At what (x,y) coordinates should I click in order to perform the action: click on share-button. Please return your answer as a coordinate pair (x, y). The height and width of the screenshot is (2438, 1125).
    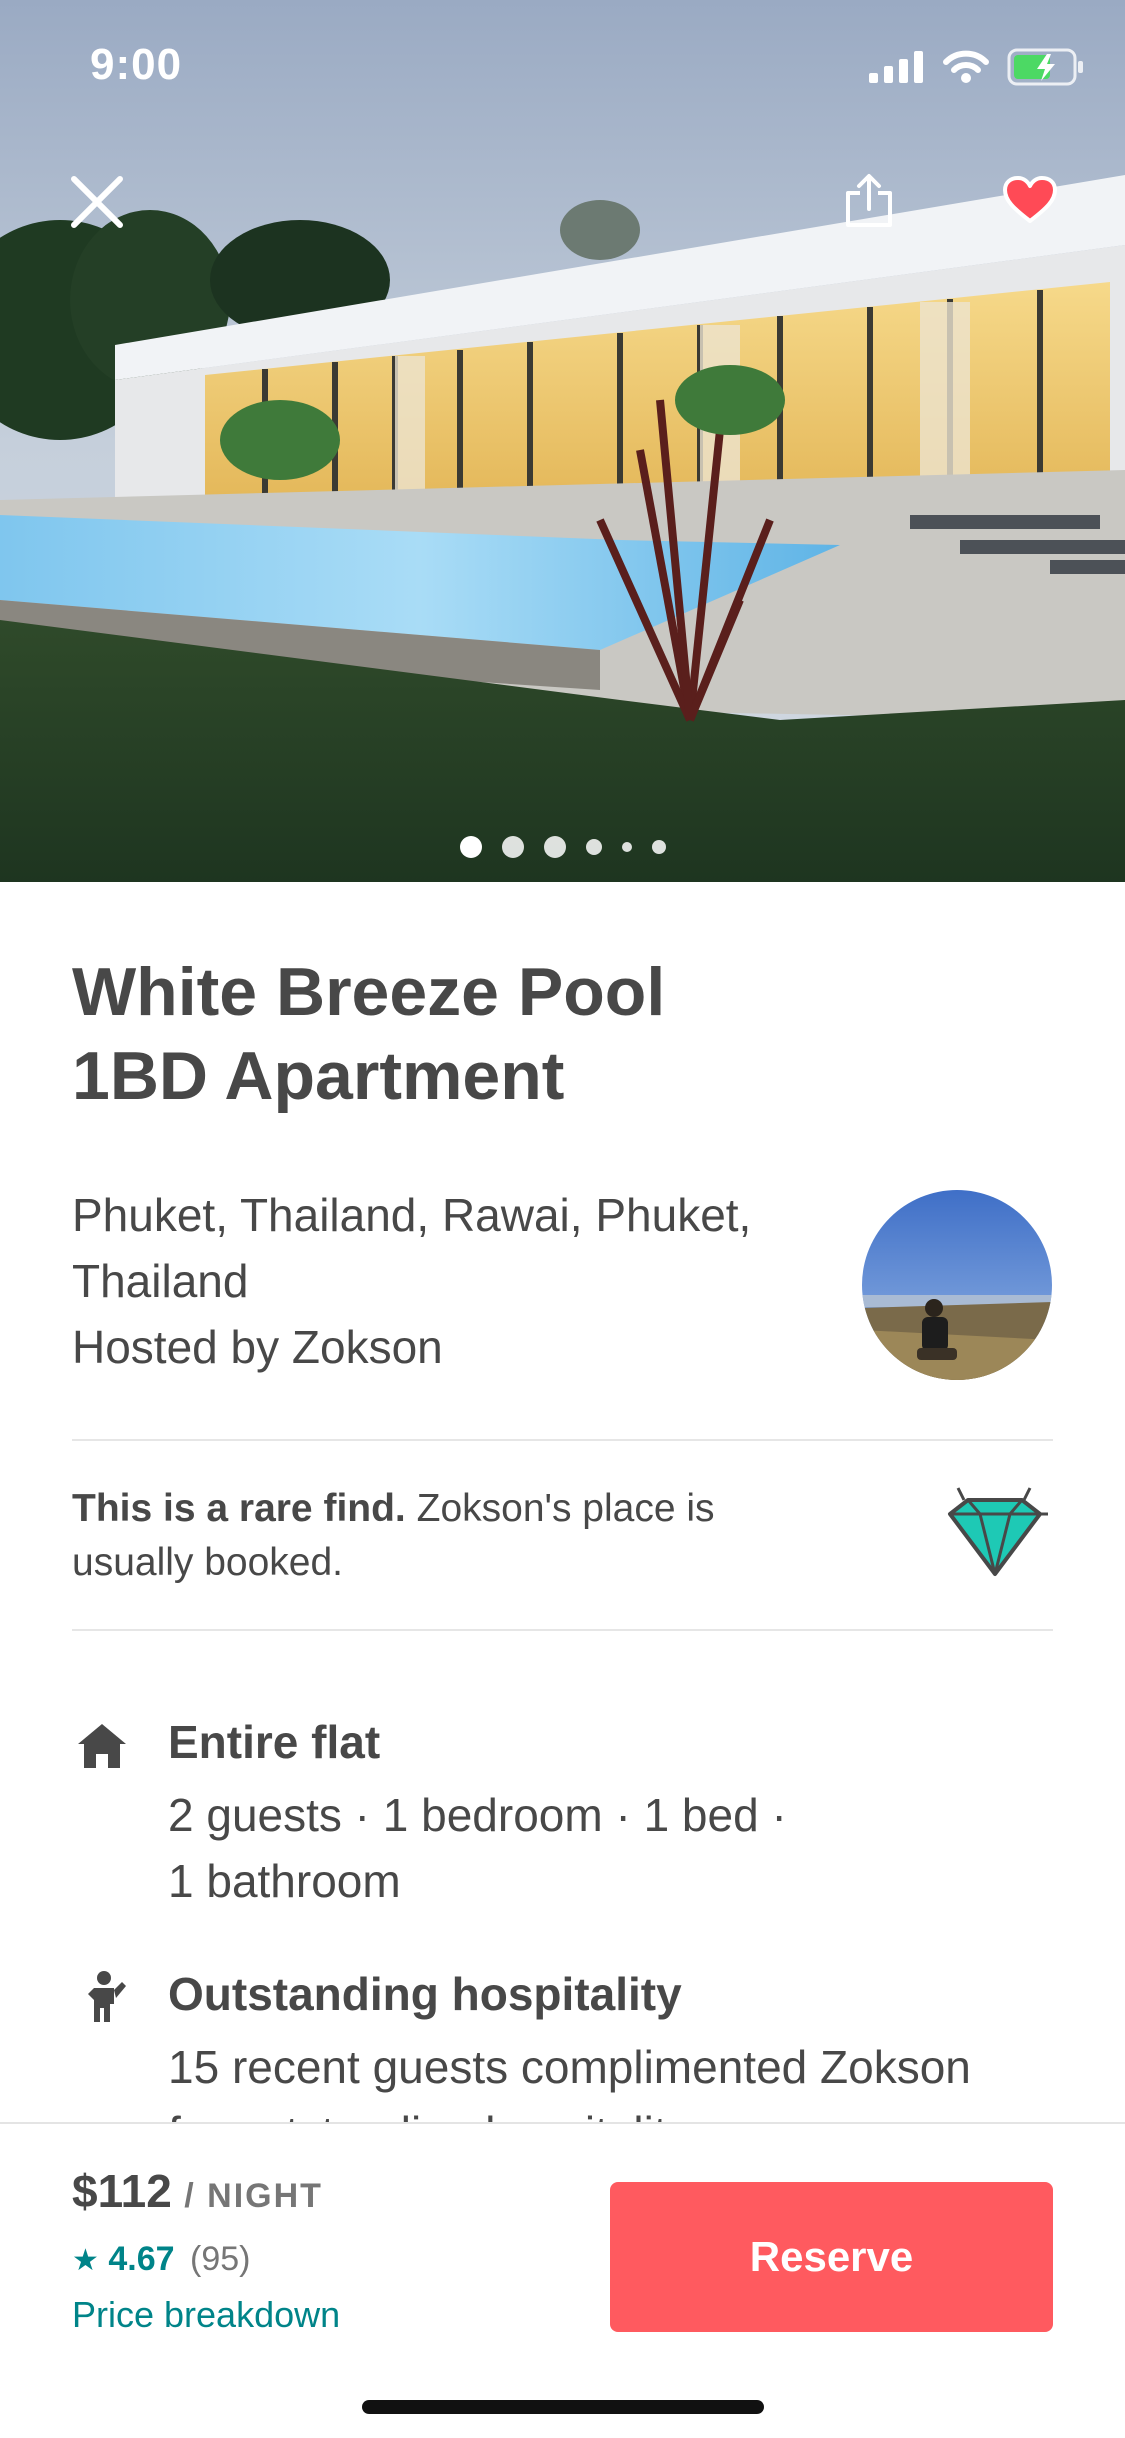
    Looking at the image, I should click on (869, 201).